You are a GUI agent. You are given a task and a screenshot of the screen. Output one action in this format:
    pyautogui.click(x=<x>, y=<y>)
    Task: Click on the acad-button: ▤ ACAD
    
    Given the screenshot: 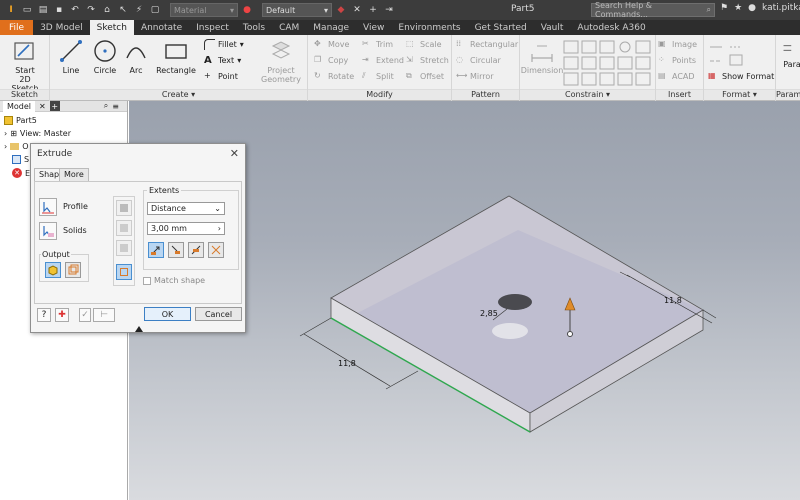 What is the action you would take?
    pyautogui.click(x=676, y=76)
    